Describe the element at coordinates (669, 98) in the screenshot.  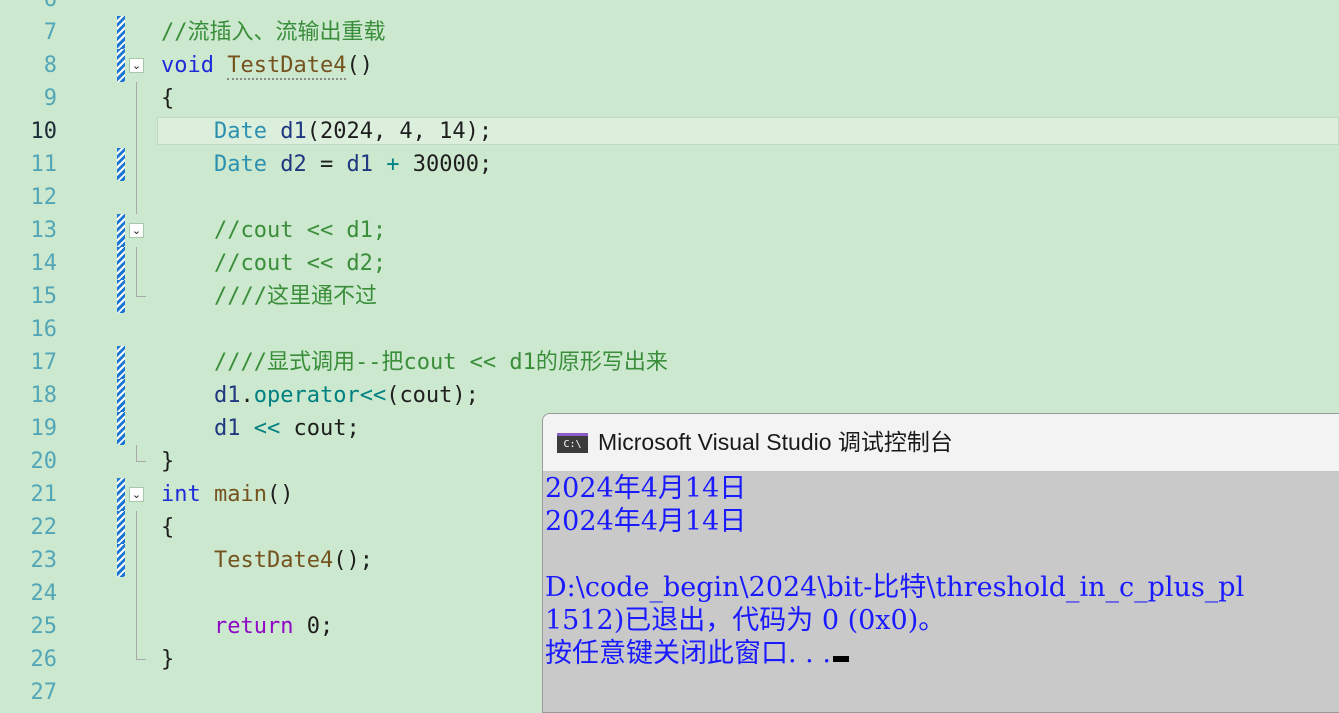
I see `code-line: 9{` at that location.